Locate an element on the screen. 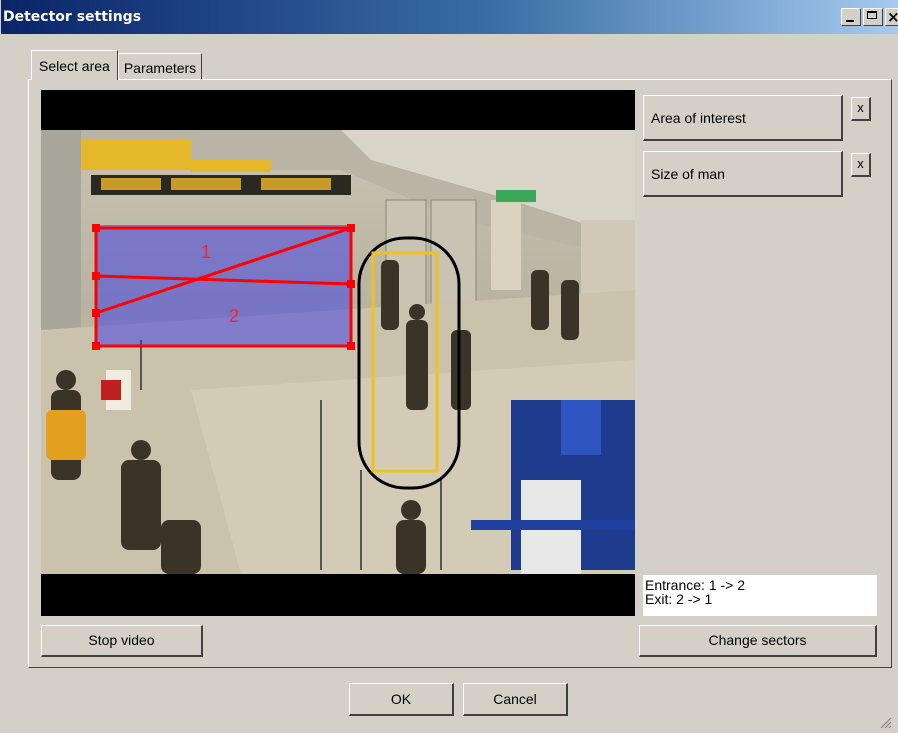 The height and width of the screenshot is (733, 898). area-of-interest-button: Area of interest is located at coordinates (743, 118).